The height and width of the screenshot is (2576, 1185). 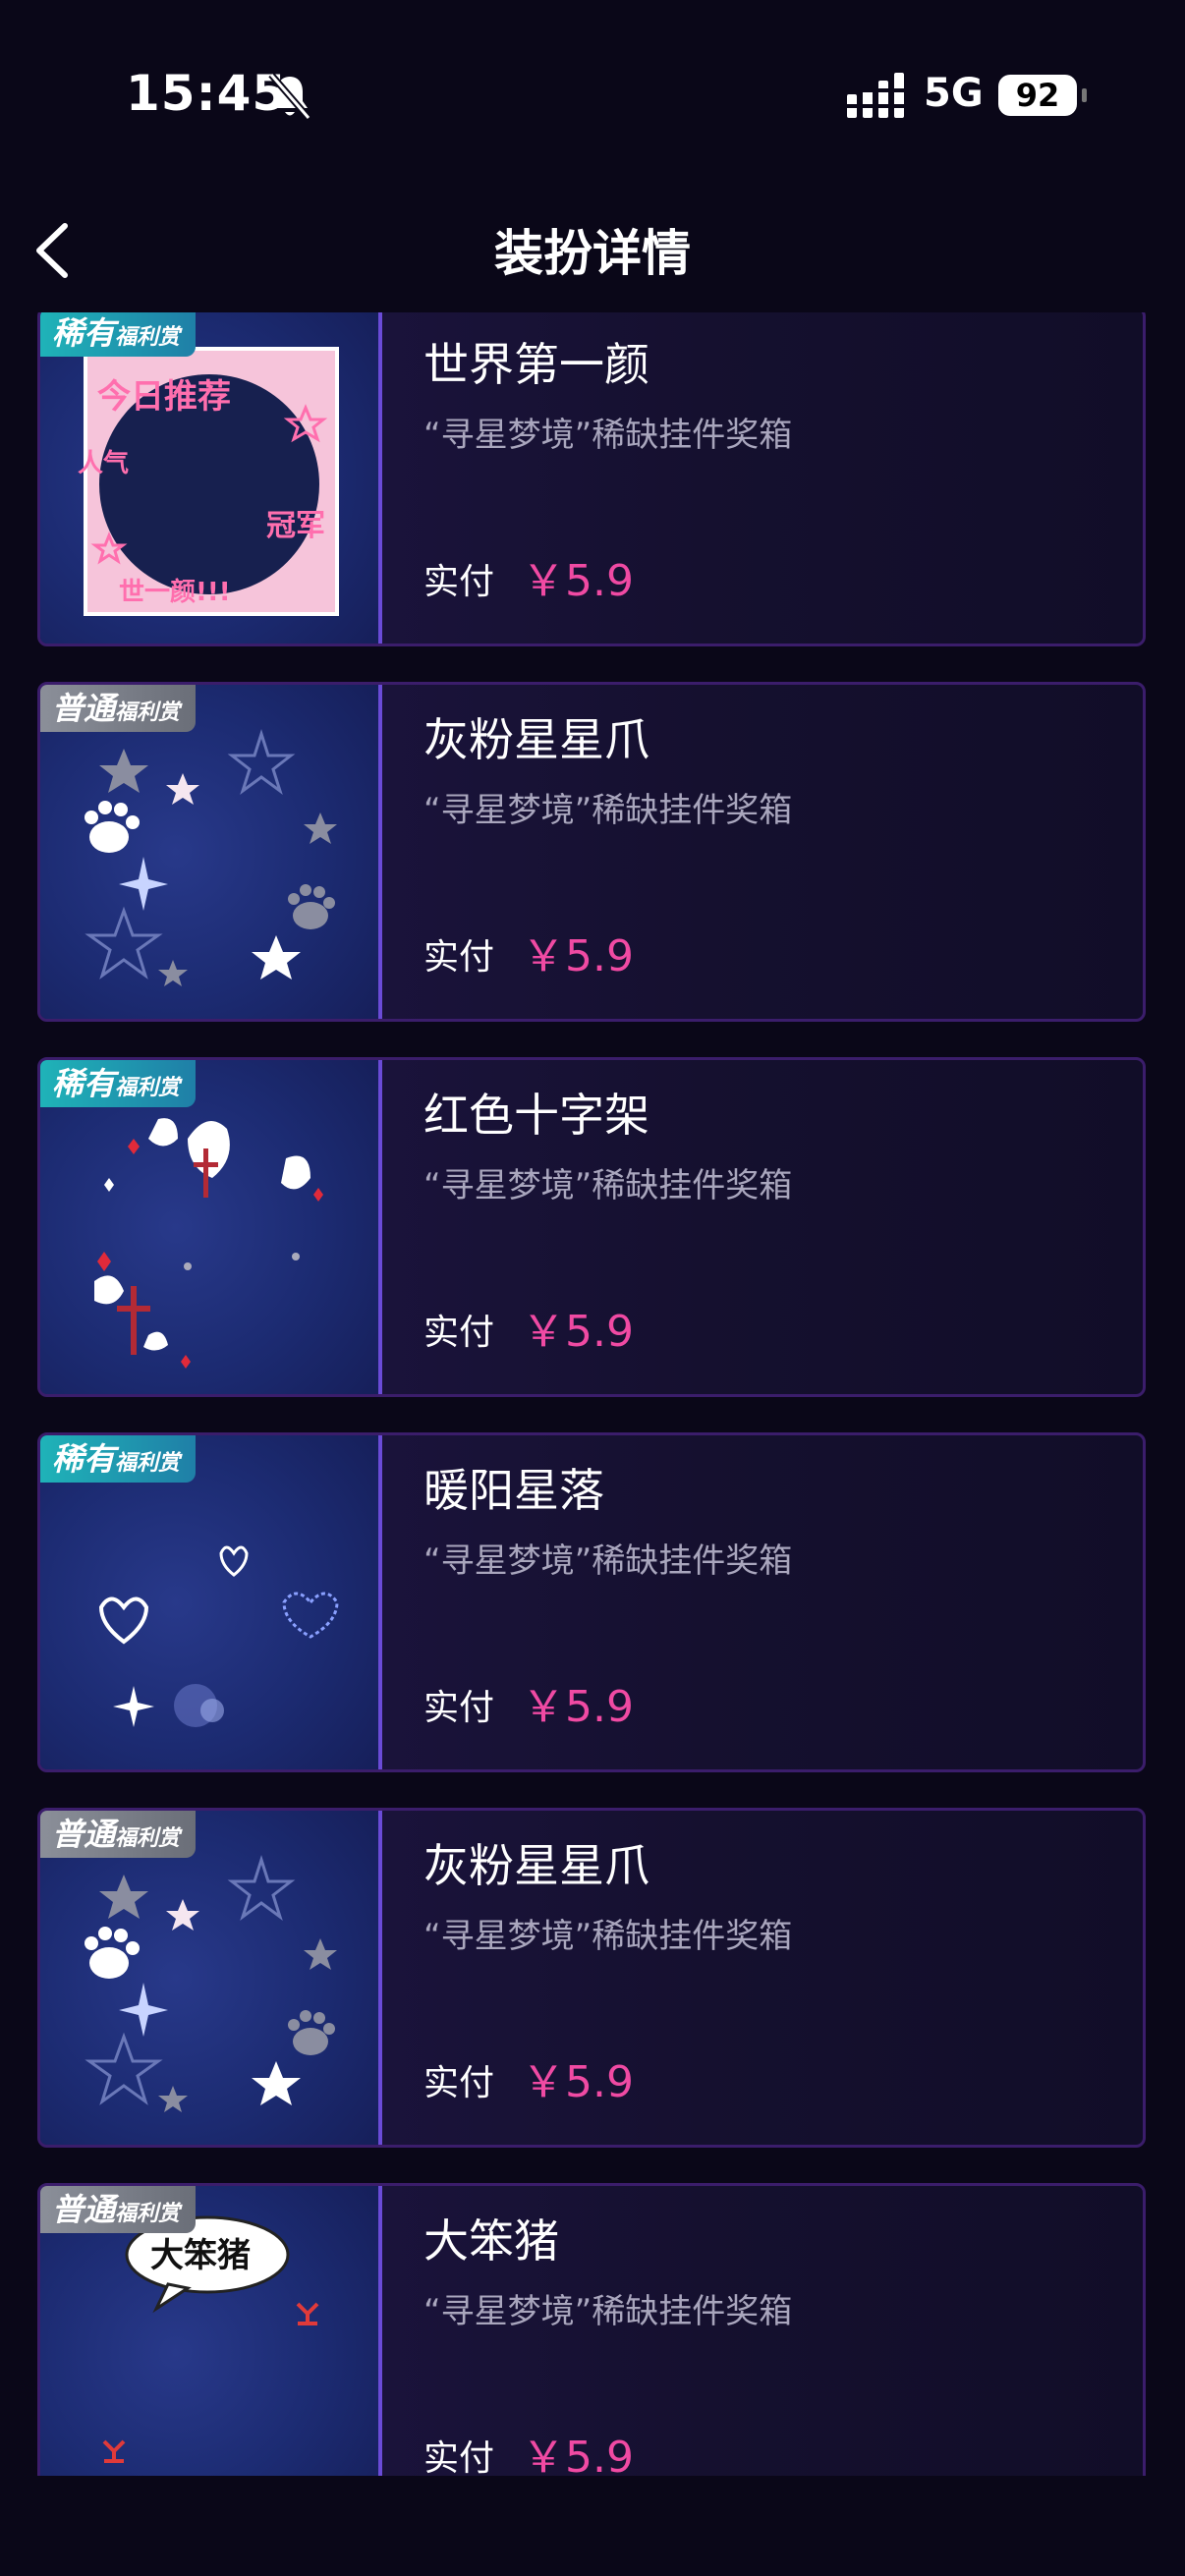 I want to click on frame-text-4: 世一颜!!!, so click(x=175, y=592).